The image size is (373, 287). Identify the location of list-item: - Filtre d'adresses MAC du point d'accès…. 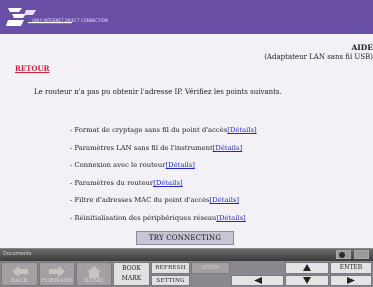
(163, 201).